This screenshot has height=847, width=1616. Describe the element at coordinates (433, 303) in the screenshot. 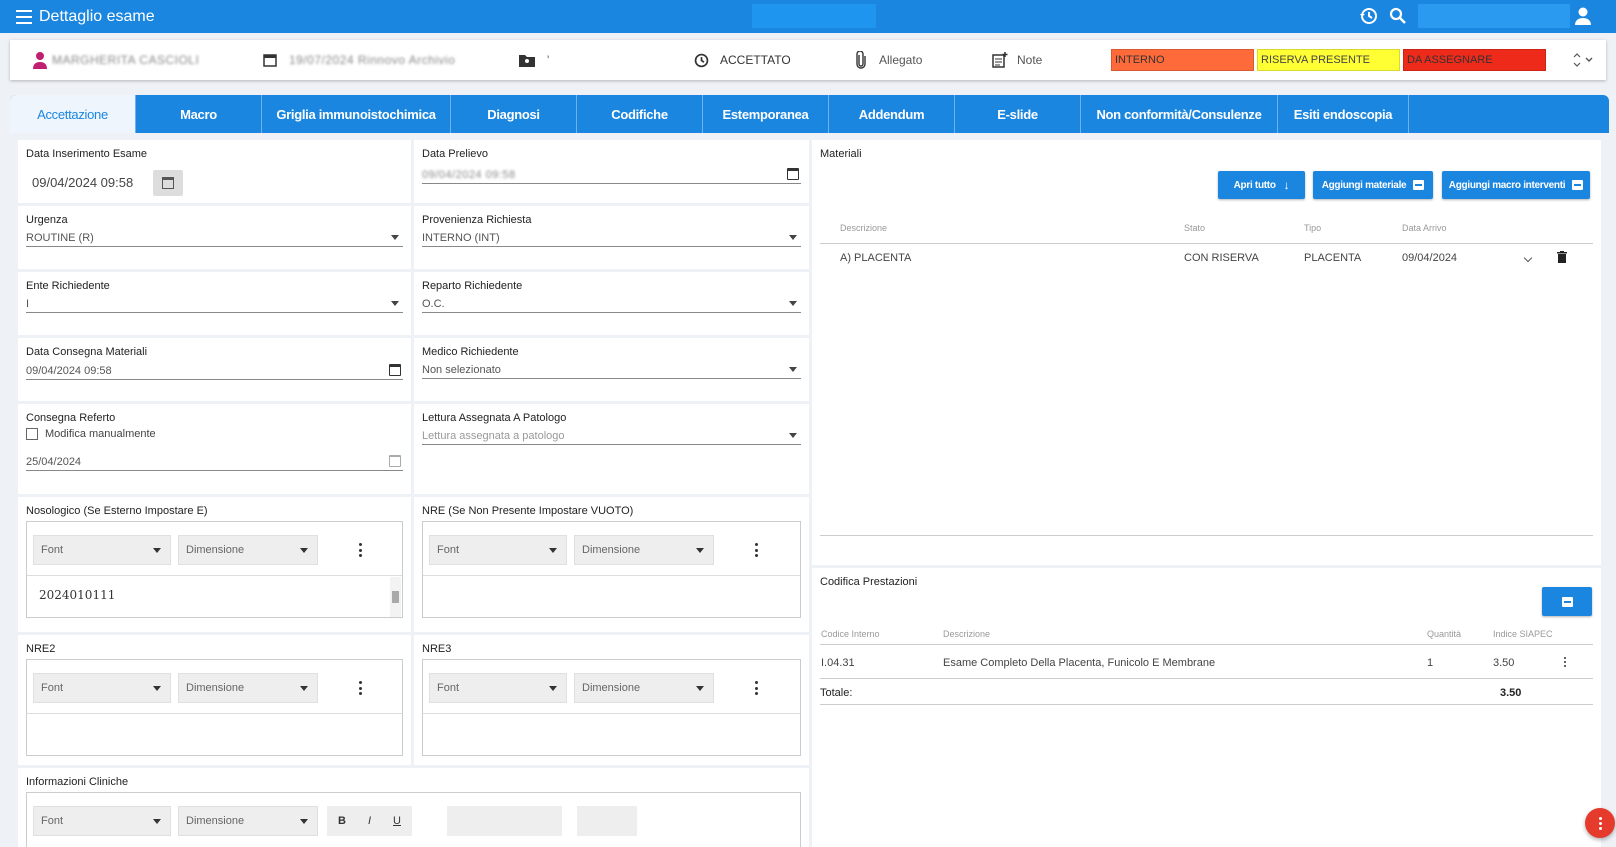

I see `reparto-value: O.C.` at that location.